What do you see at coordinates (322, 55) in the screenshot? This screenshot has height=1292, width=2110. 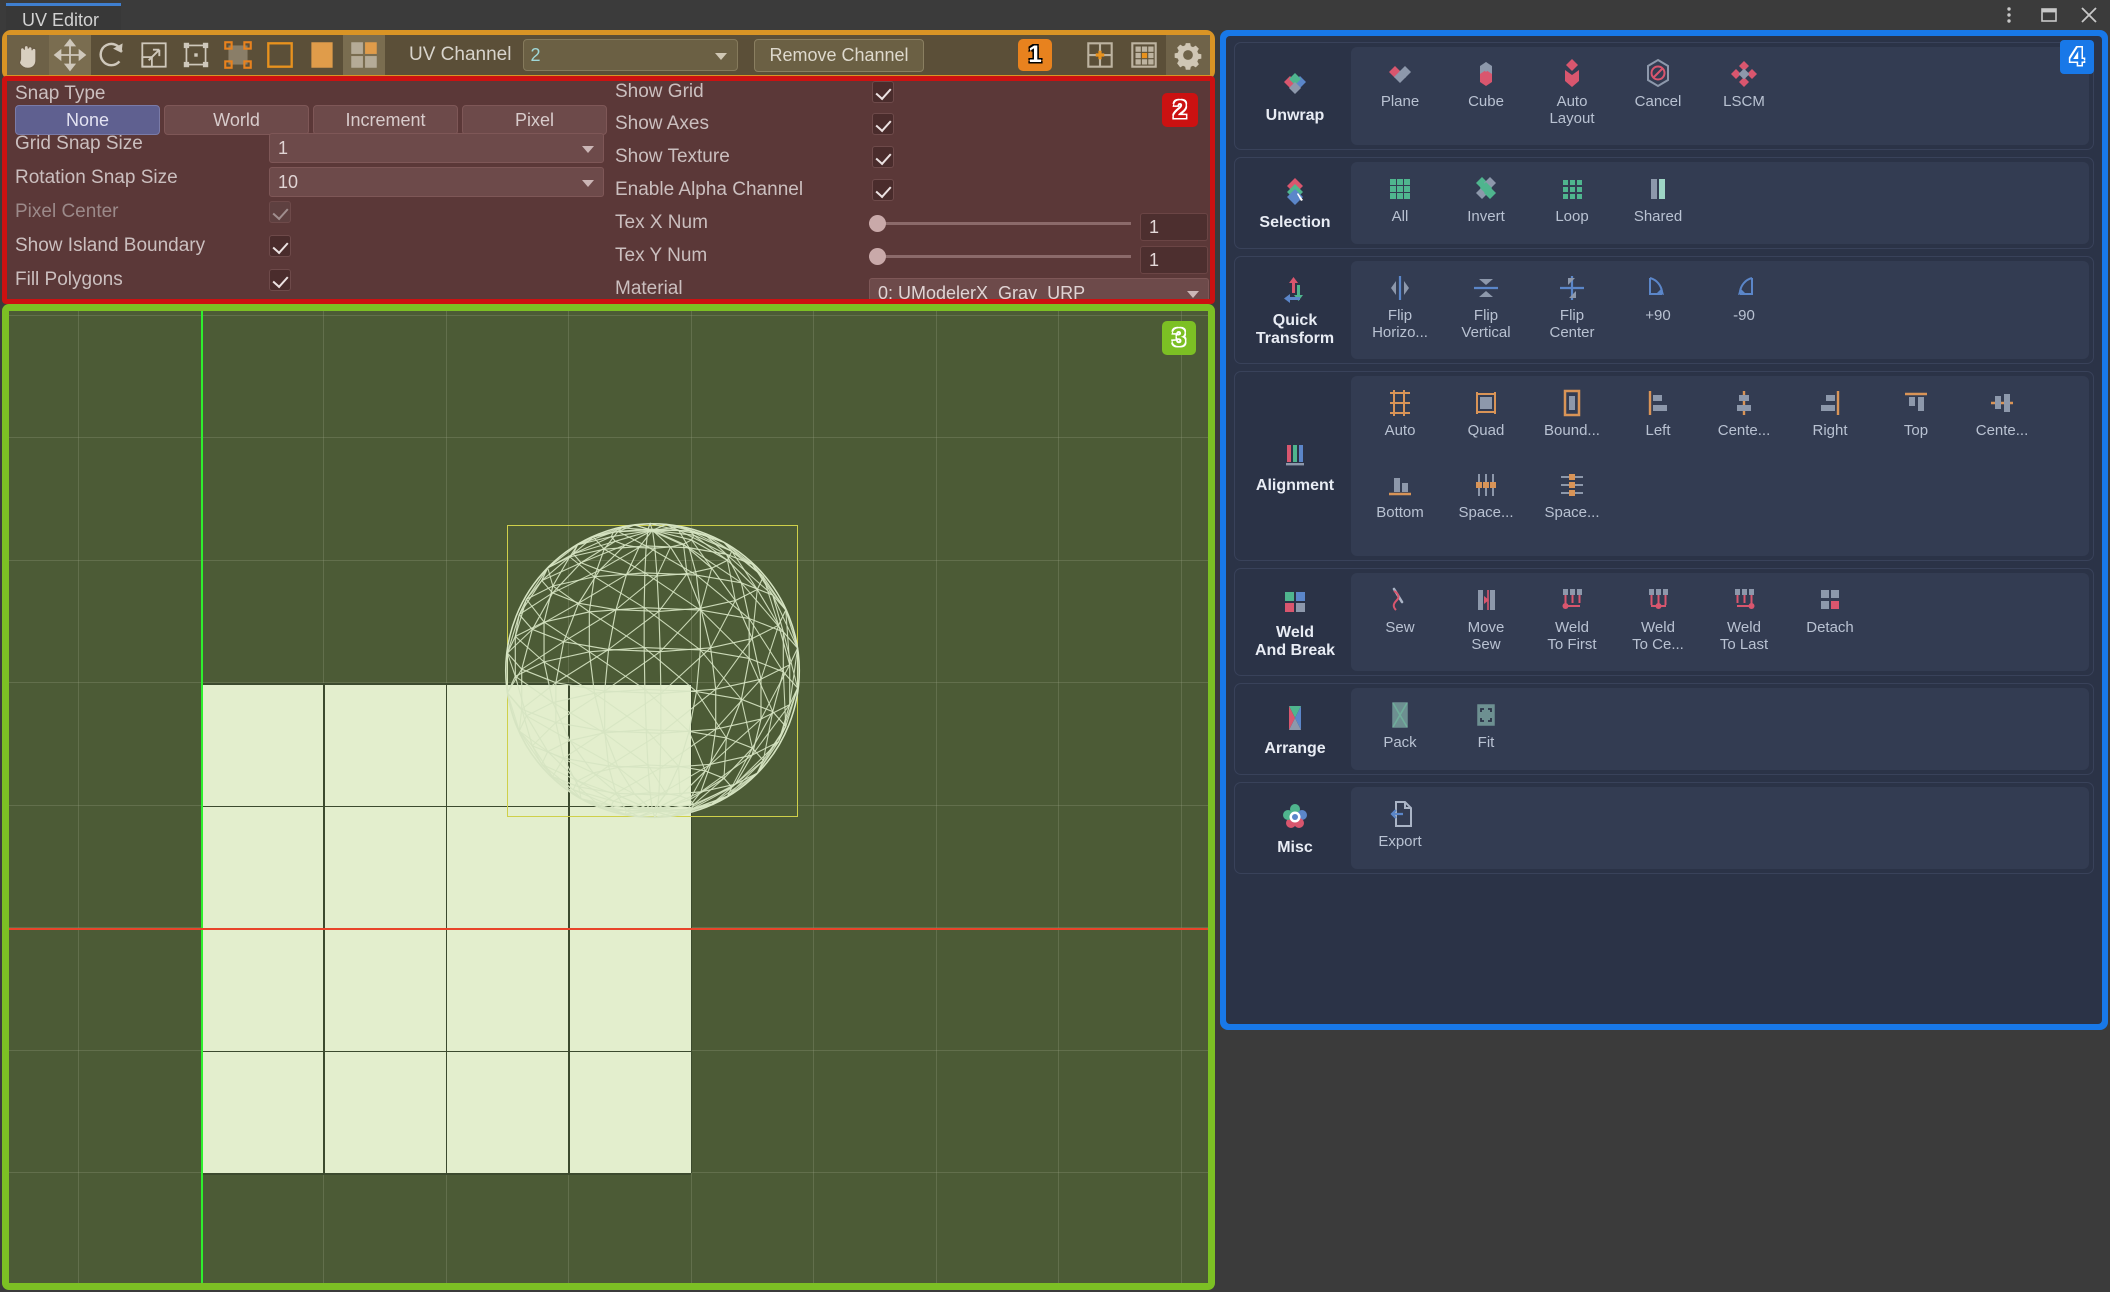 I see `fill-face-tool` at bounding box center [322, 55].